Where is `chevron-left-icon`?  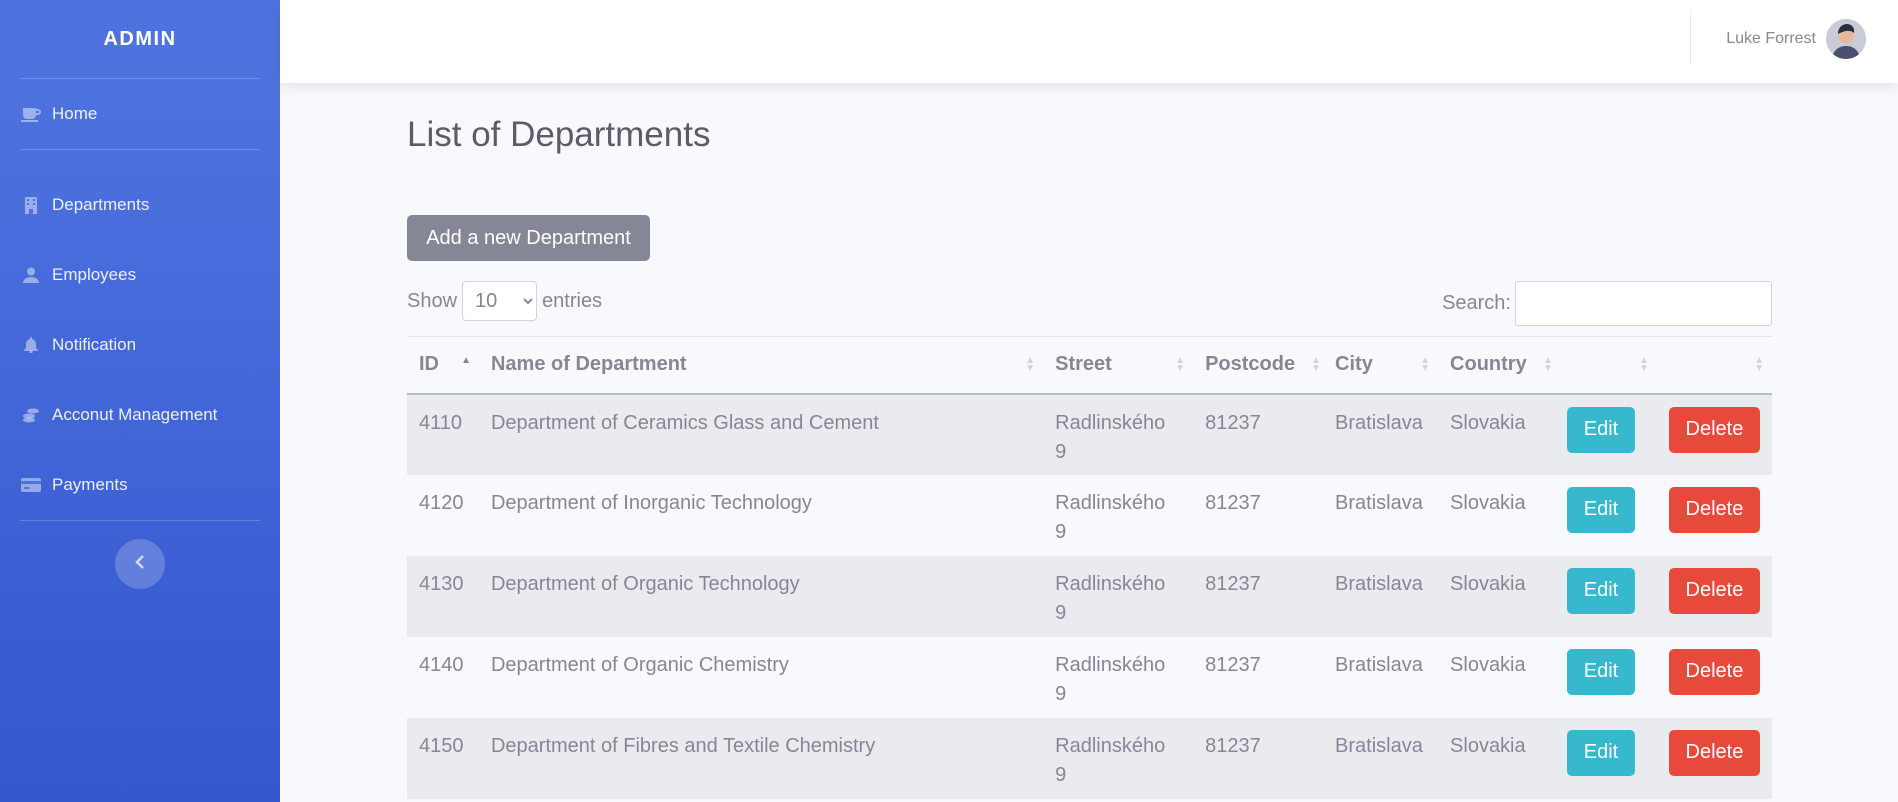
chevron-left-icon is located at coordinates (140, 564).